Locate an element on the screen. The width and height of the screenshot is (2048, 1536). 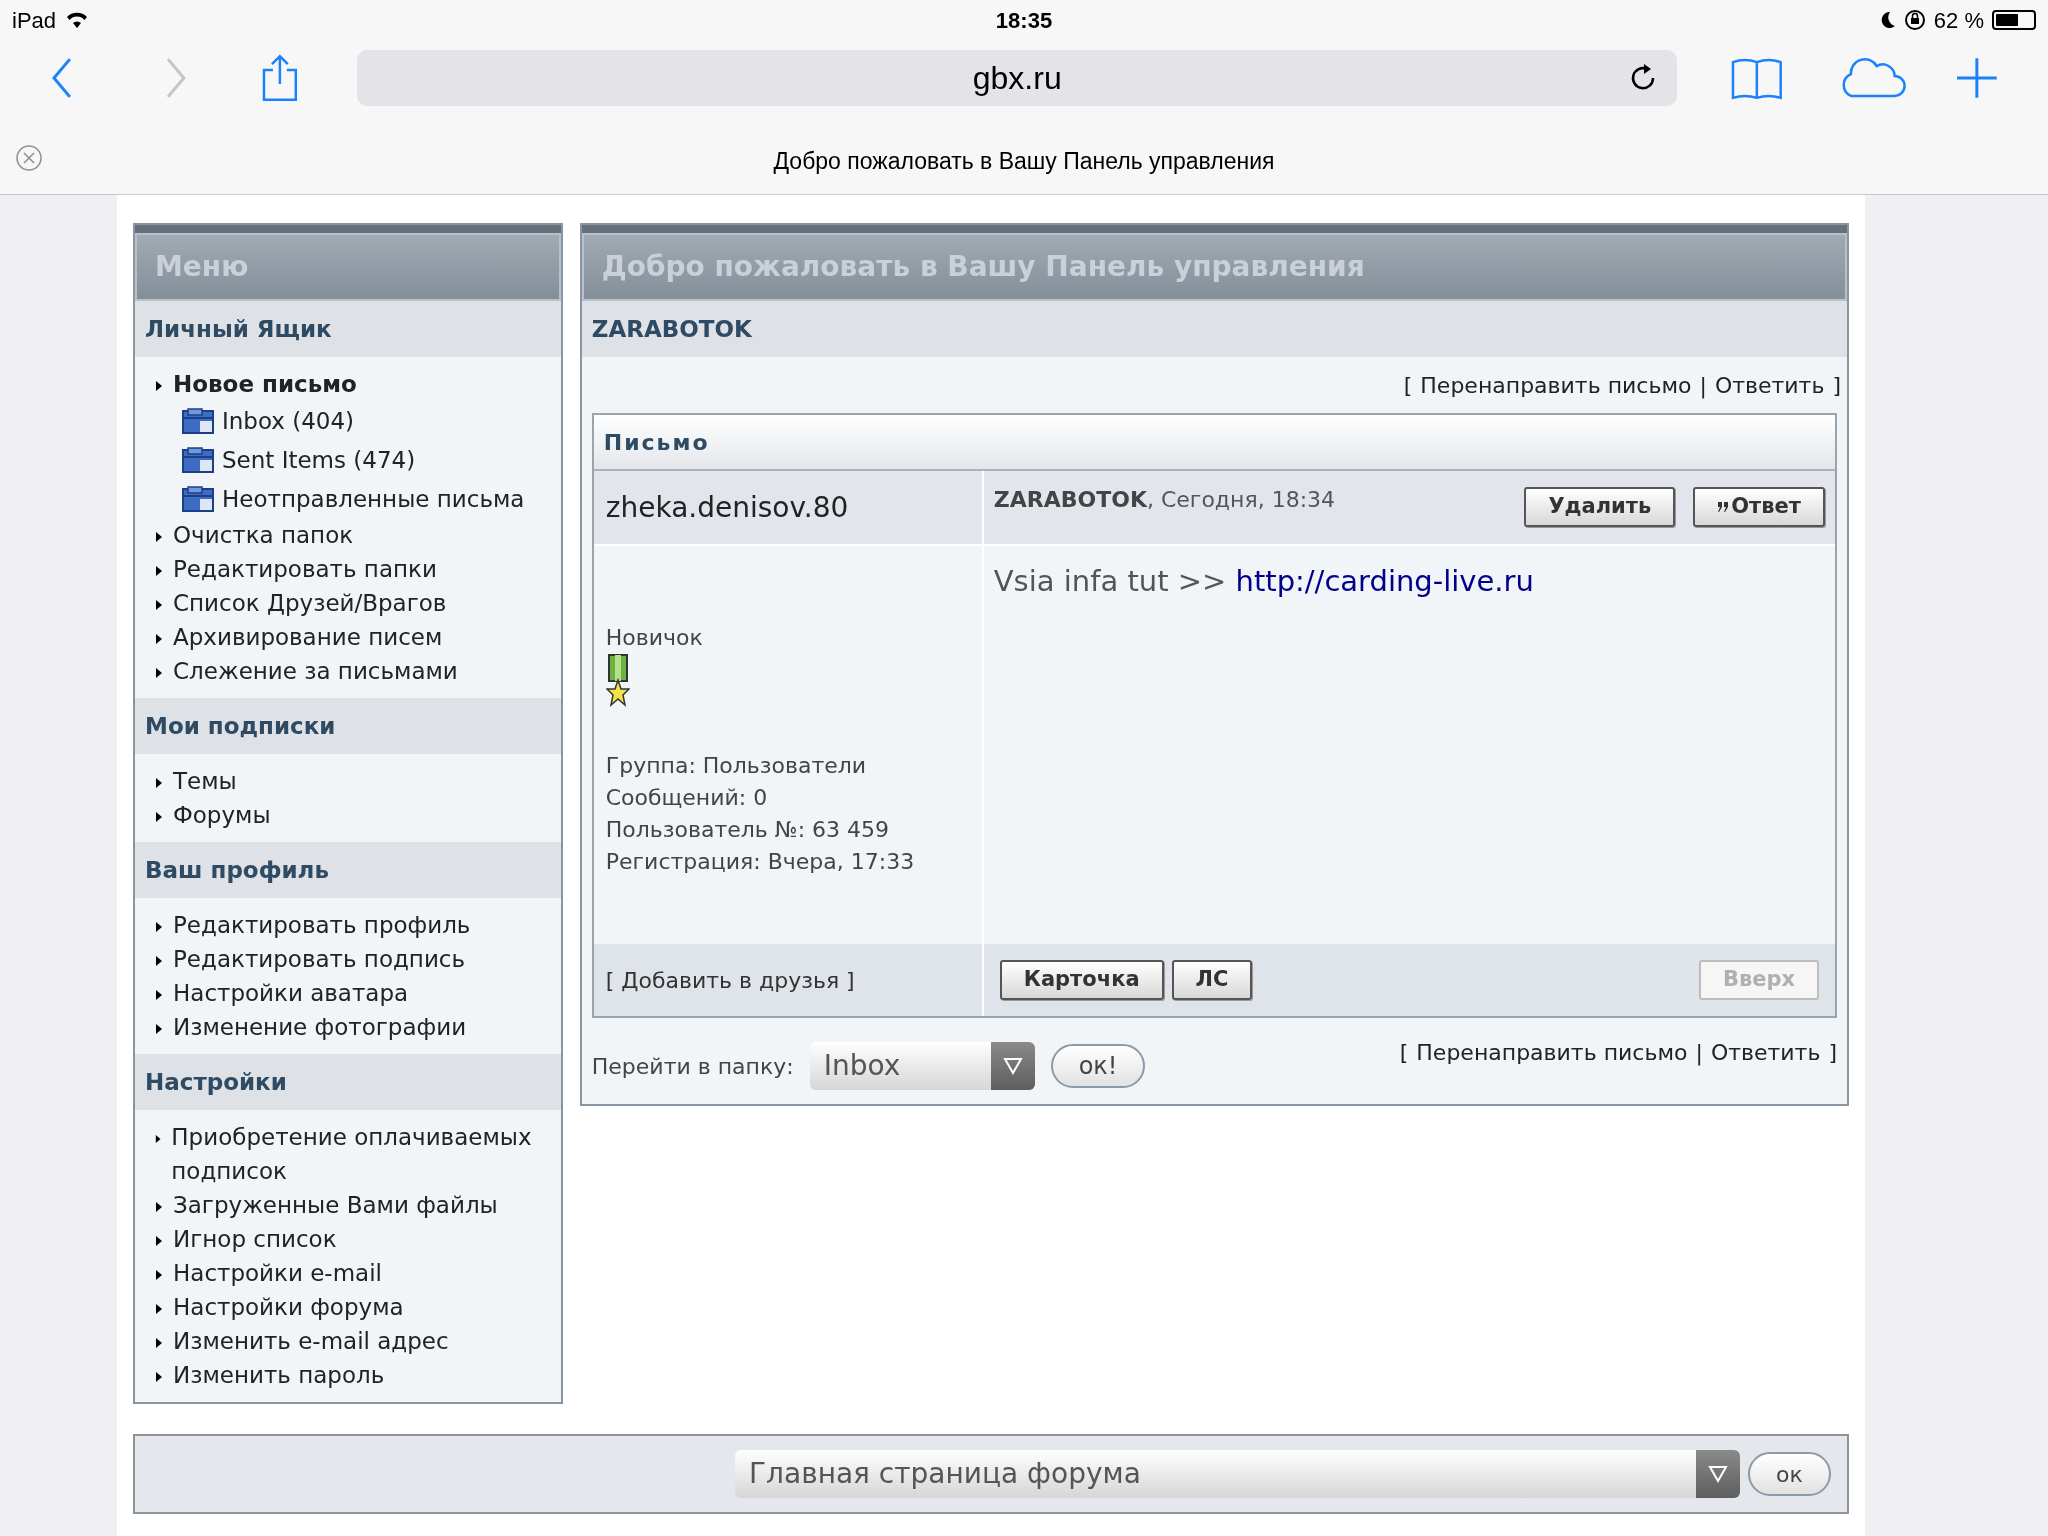
quote-button: Ответ is located at coordinates (1759, 507).